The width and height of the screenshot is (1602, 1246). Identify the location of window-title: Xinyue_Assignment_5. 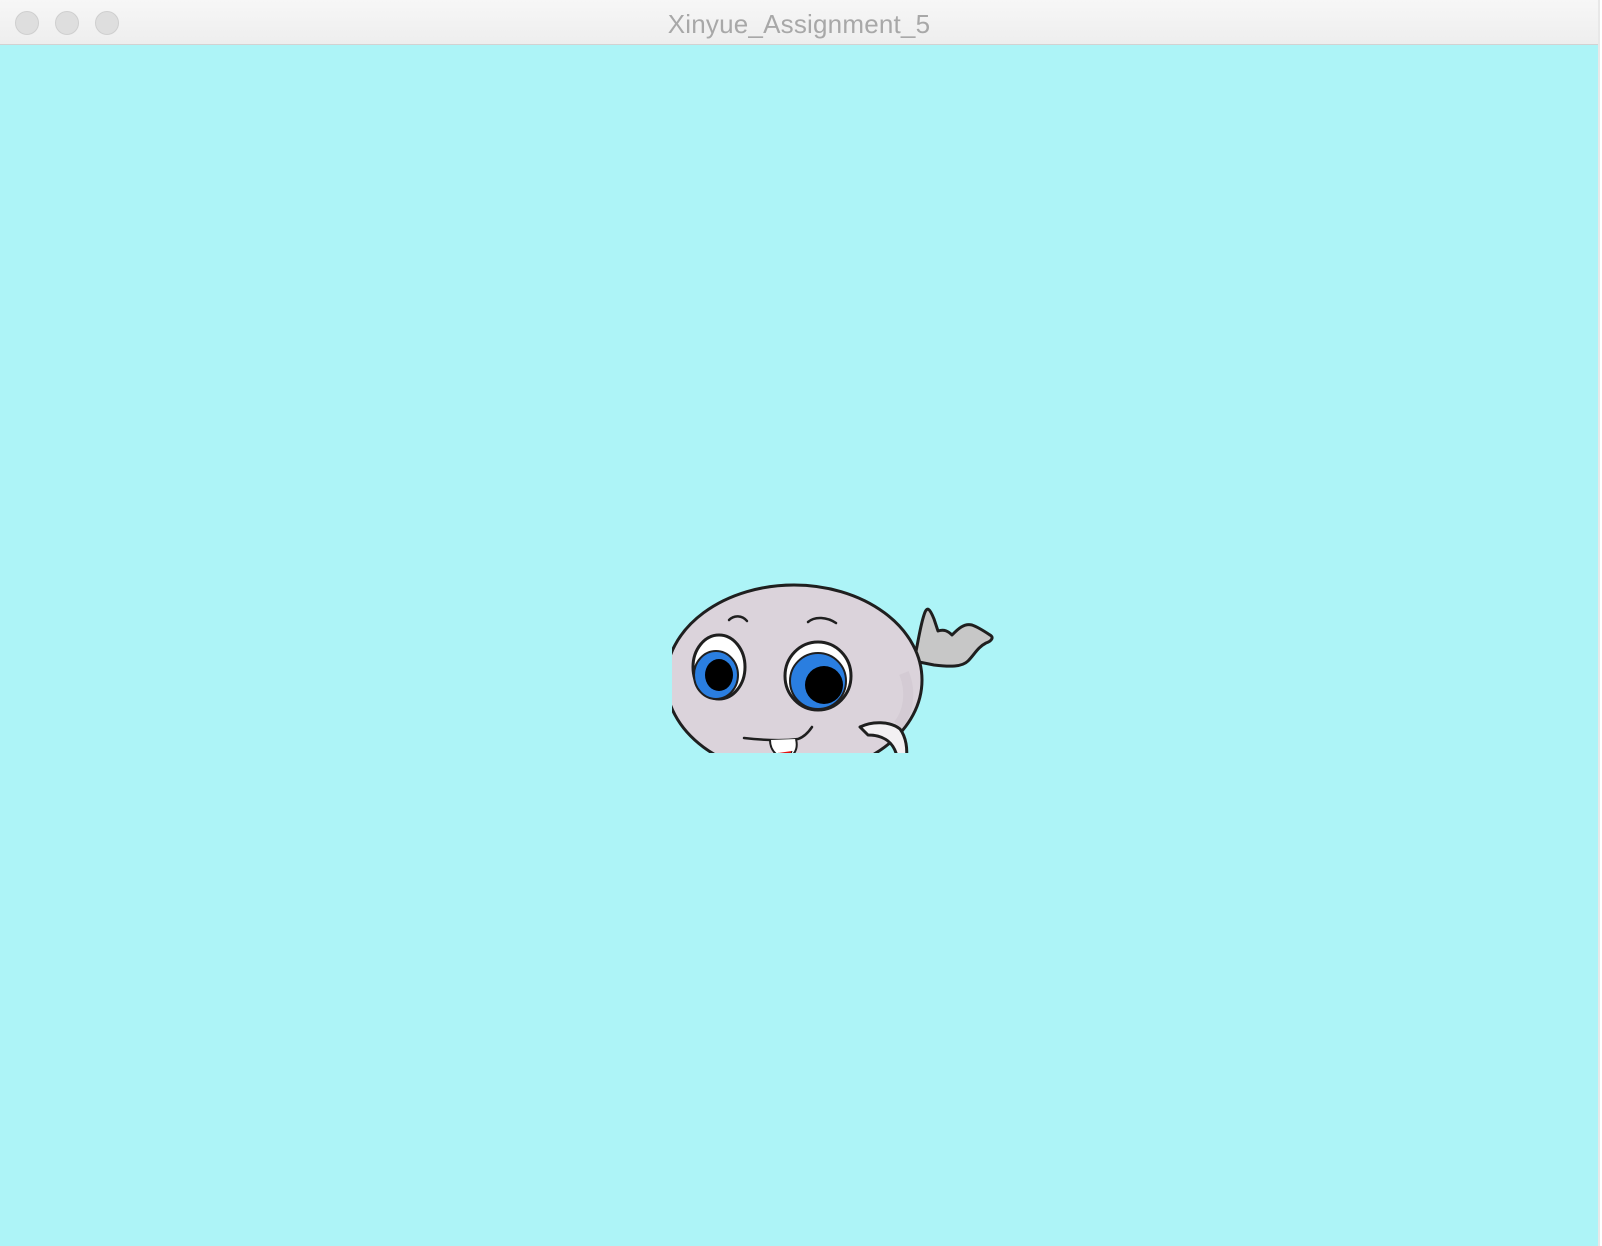
(799, 24).